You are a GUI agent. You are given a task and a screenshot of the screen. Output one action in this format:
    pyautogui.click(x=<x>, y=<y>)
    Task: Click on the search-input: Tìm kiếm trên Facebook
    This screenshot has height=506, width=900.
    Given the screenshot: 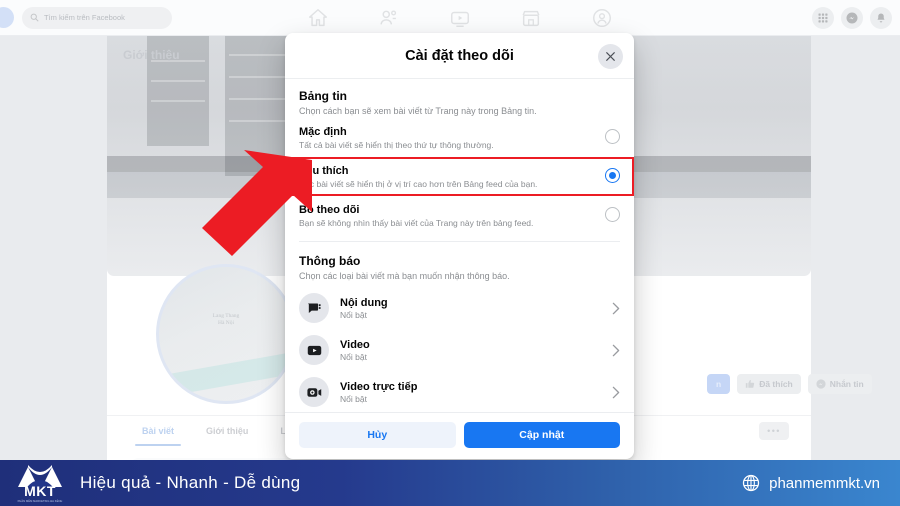 What is the action you would take?
    pyautogui.click(x=97, y=17)
    